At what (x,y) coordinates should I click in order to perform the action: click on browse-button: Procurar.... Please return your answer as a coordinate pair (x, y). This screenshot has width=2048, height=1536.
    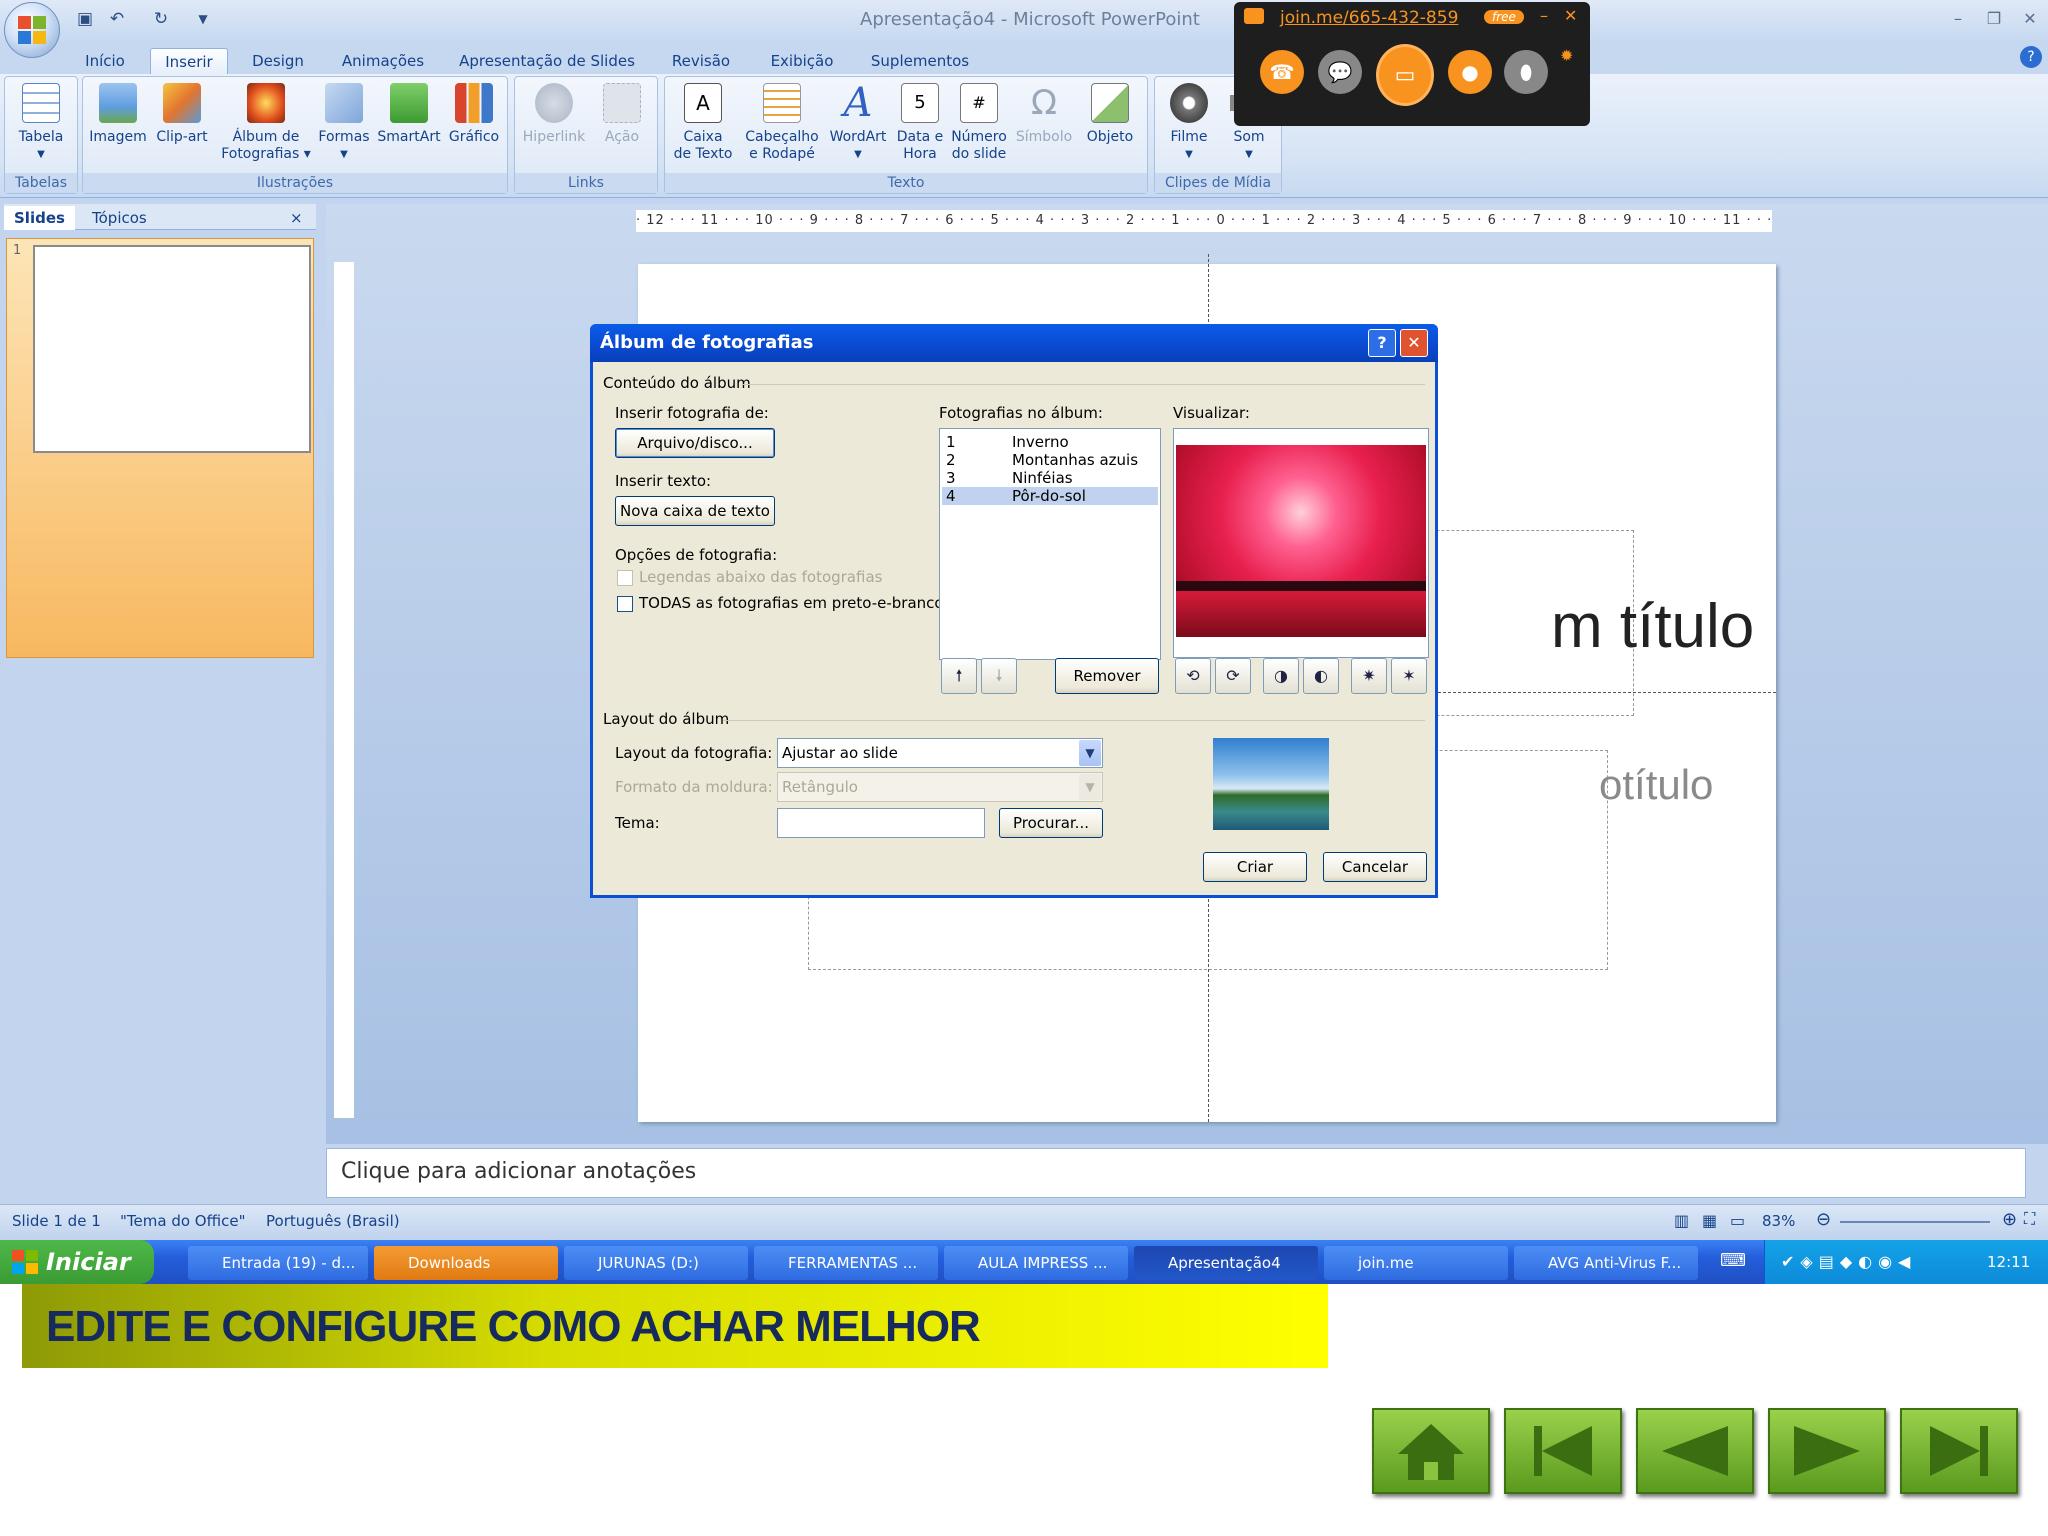
    Looking at the image, I should click on (1051, 823).